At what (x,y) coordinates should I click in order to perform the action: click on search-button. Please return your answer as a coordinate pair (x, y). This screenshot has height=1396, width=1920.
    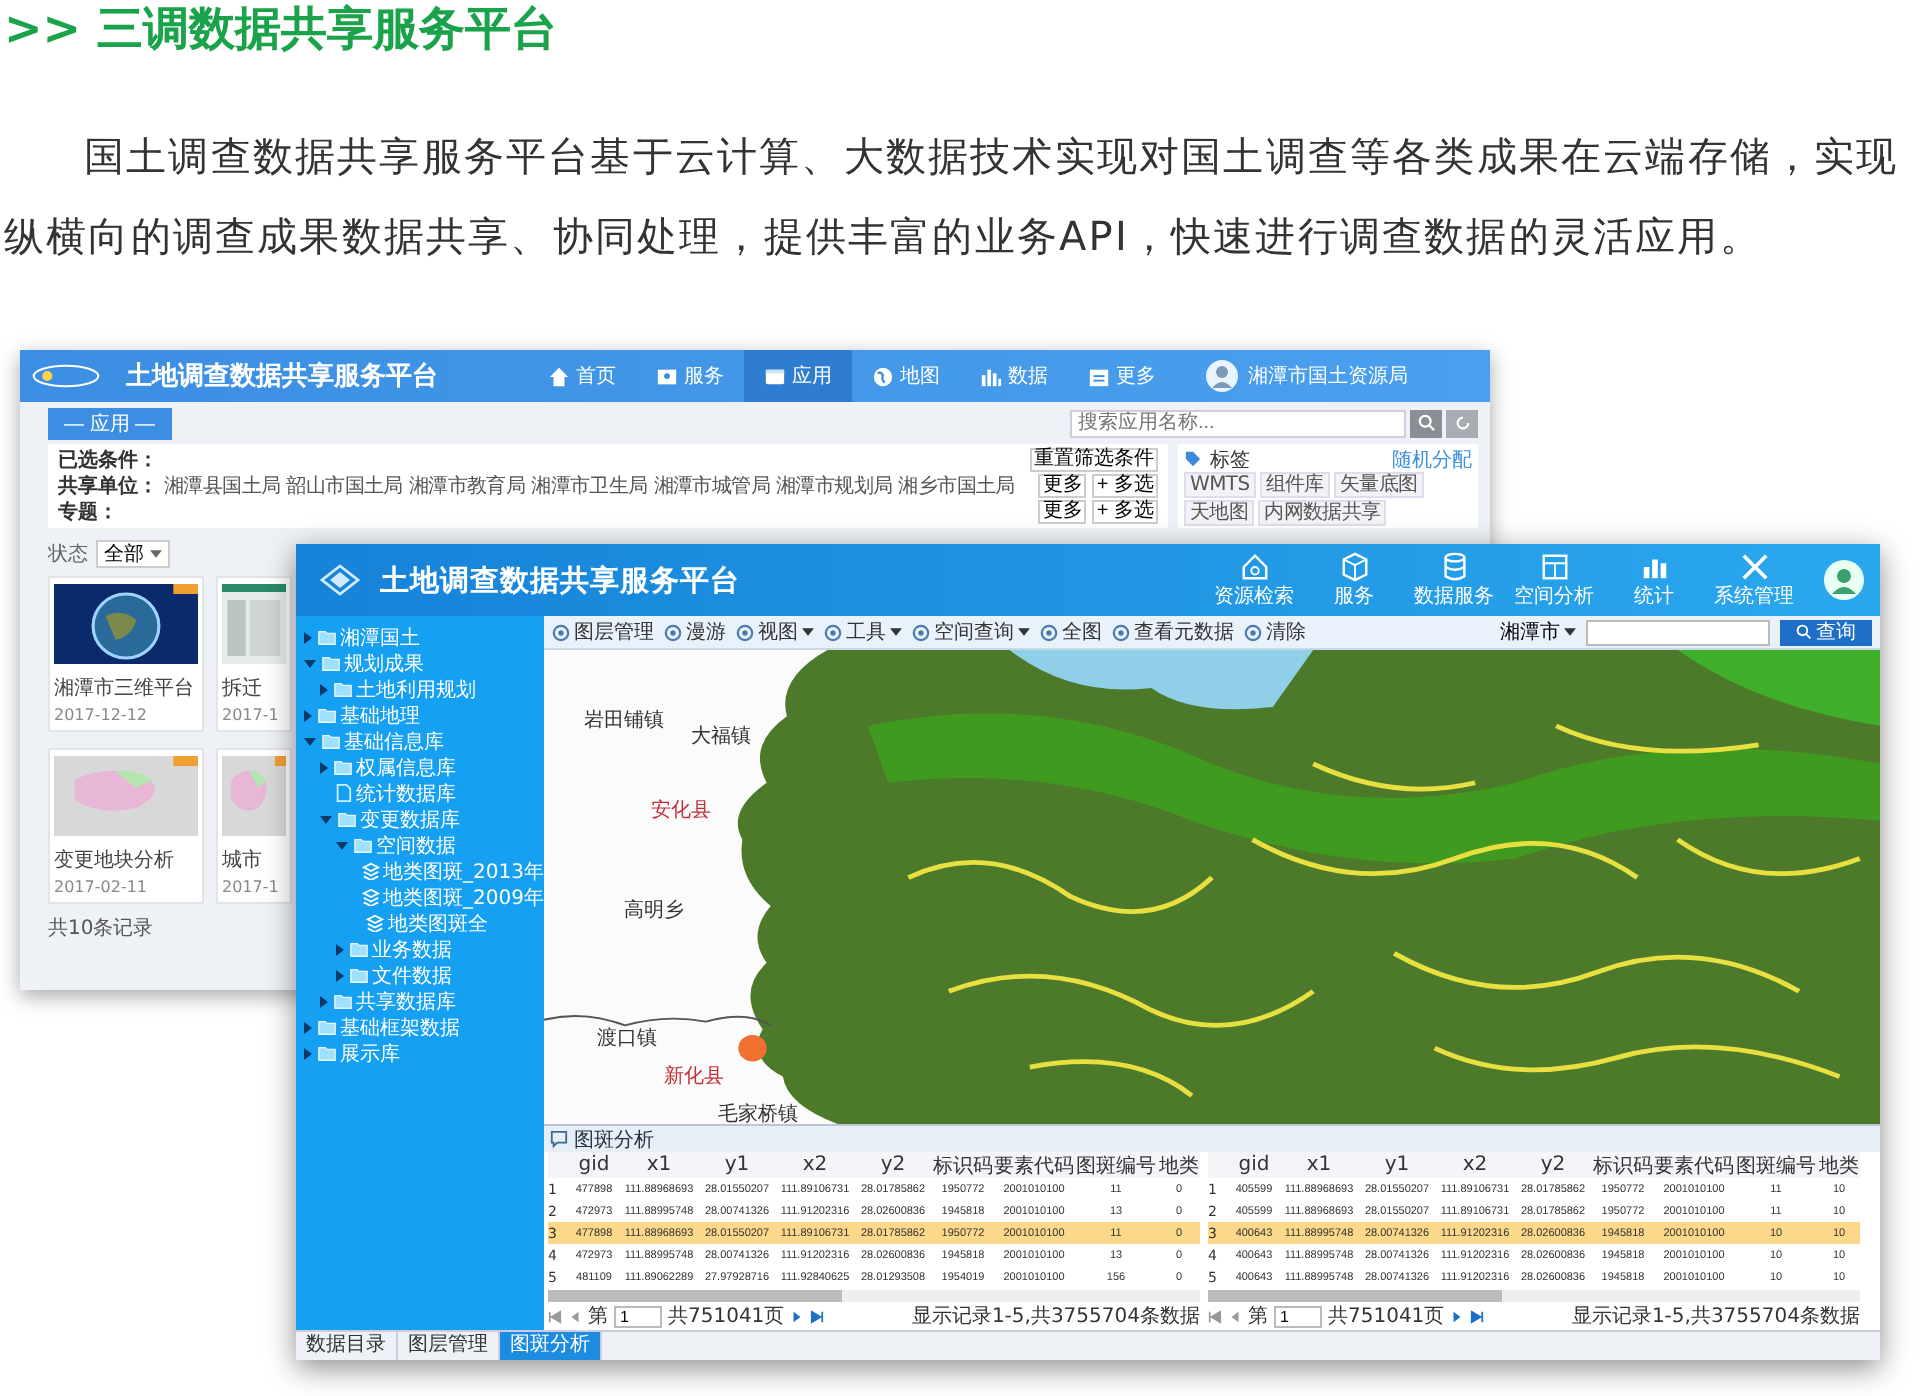
    Looking at the image, I should click on (1426, 423).